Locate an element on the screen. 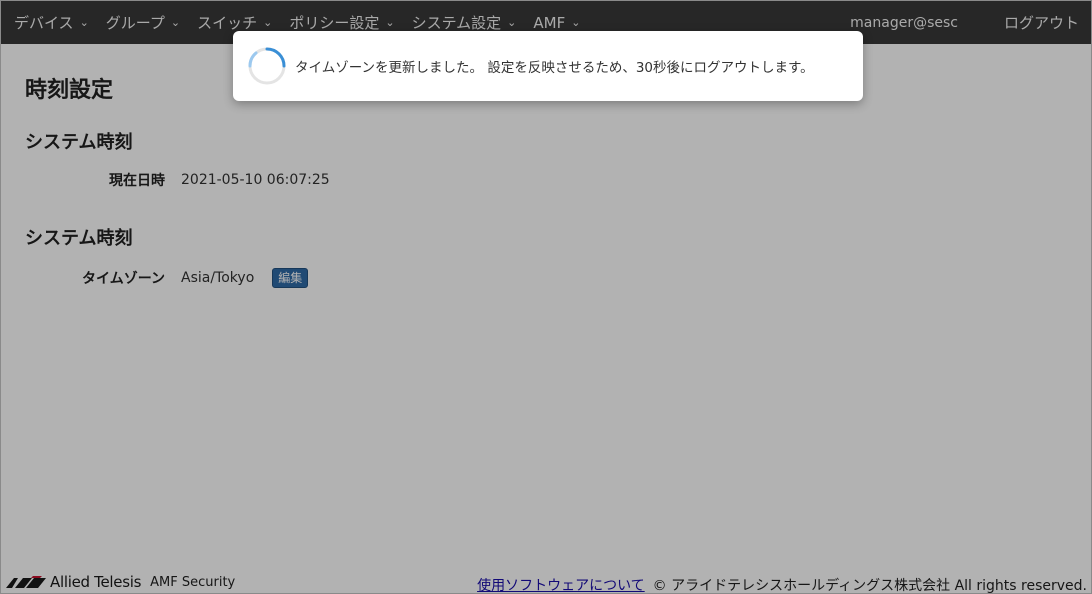 This screenshot has width=1092, height=594. logout-notification: タイムゾーンを更新しました。 設定を反映させるため、30秒後にログアウトします。 is located at coordinates (548, 66).